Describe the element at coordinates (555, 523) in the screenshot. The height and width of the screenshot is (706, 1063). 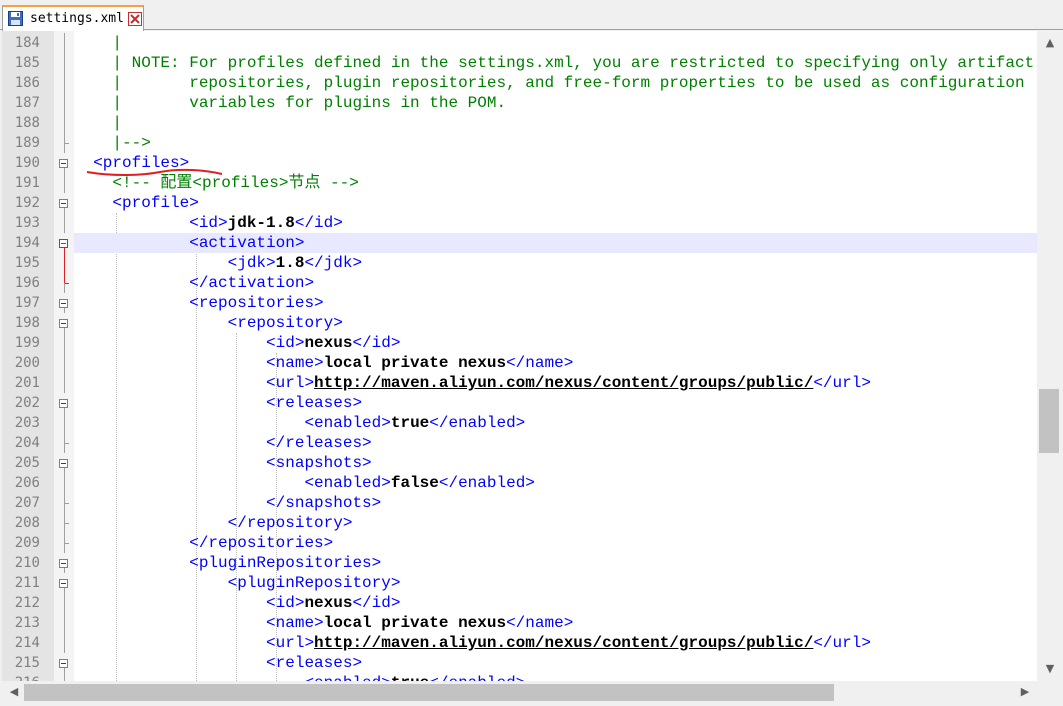
I see `code-line: </repository>` at that location.